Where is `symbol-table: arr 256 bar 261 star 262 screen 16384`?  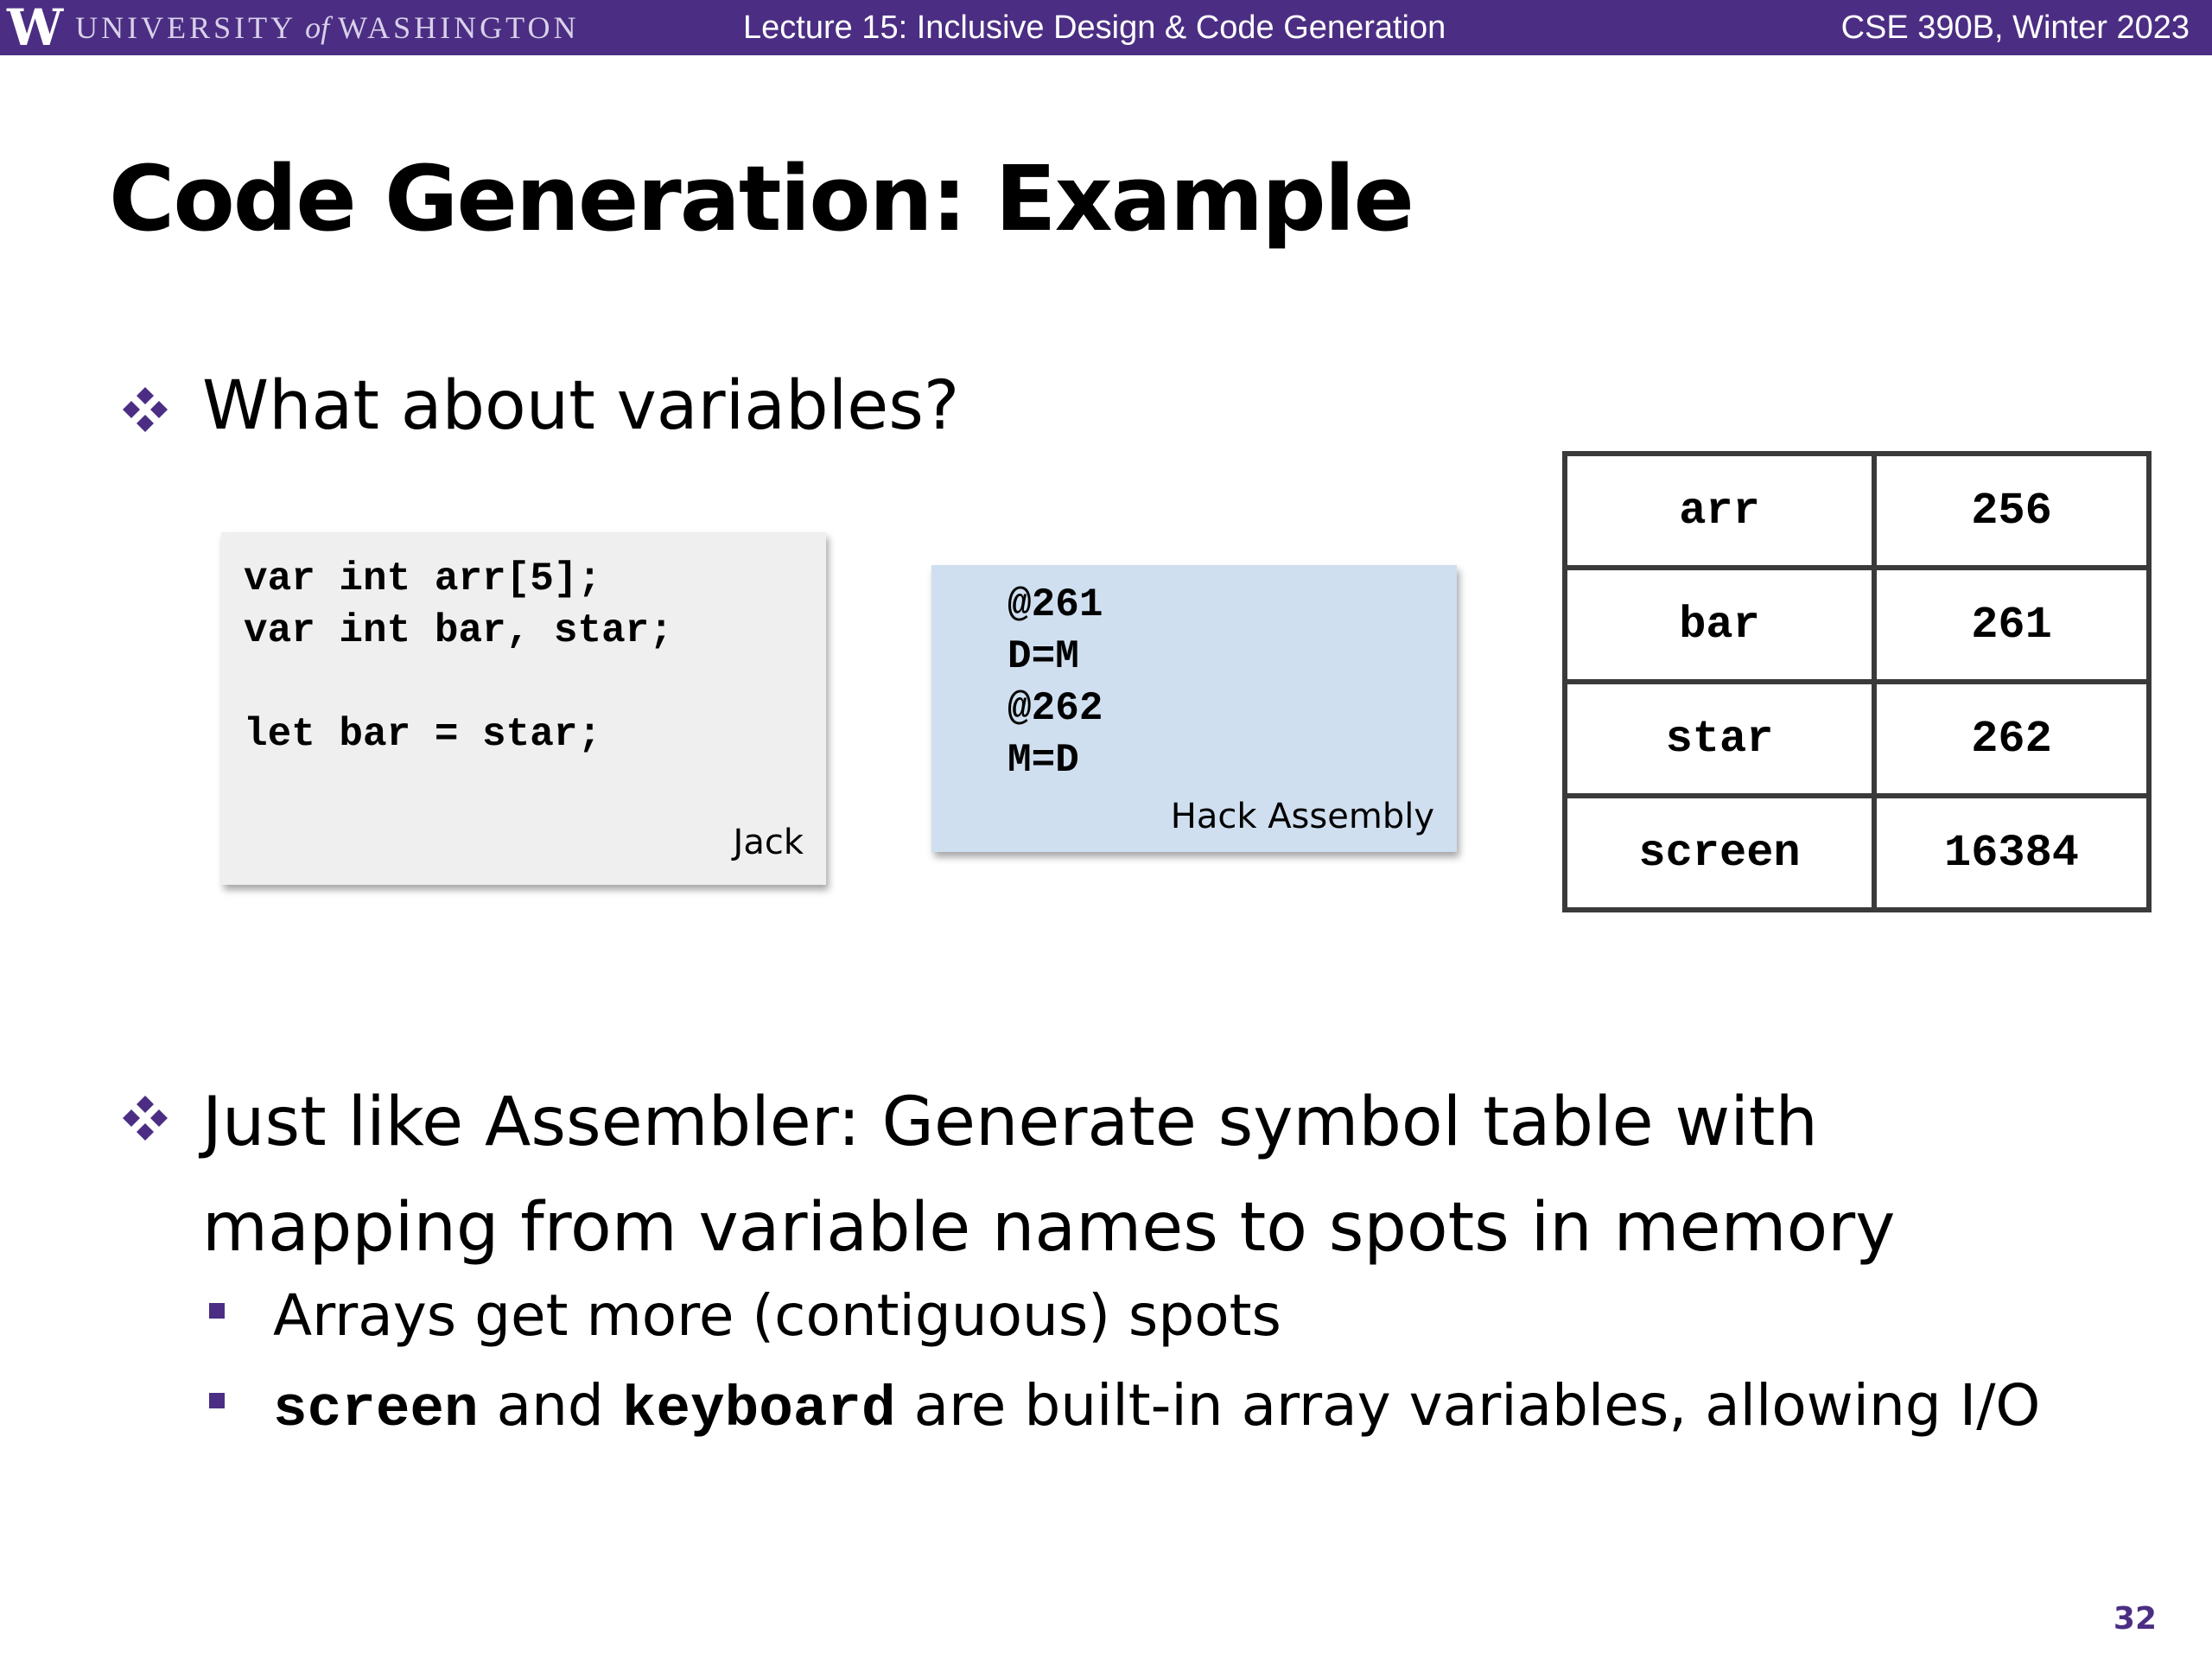
symbol-table: arr 256 bar 261 star 262 screen 16384 is located at coordinates (1857, 681).